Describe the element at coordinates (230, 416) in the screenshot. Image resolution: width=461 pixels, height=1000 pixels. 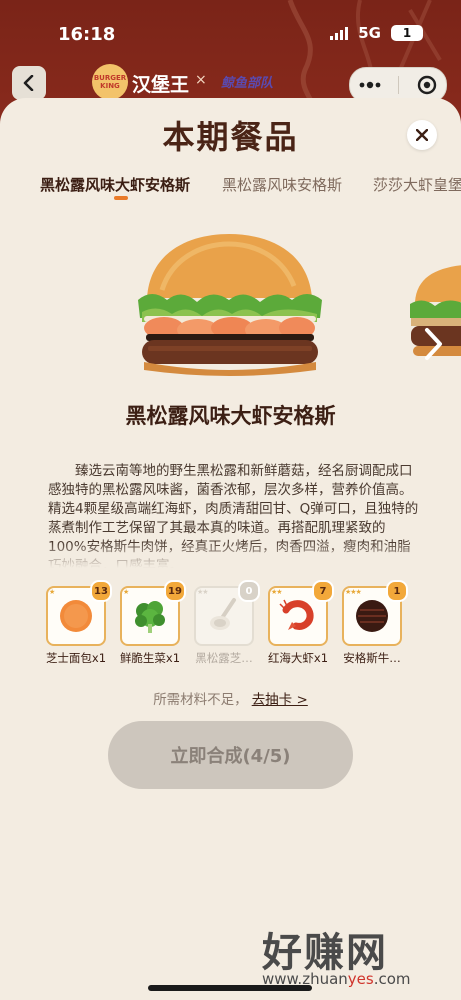
I see `product-name: 黑松露风味大虾安格斯` at that location.